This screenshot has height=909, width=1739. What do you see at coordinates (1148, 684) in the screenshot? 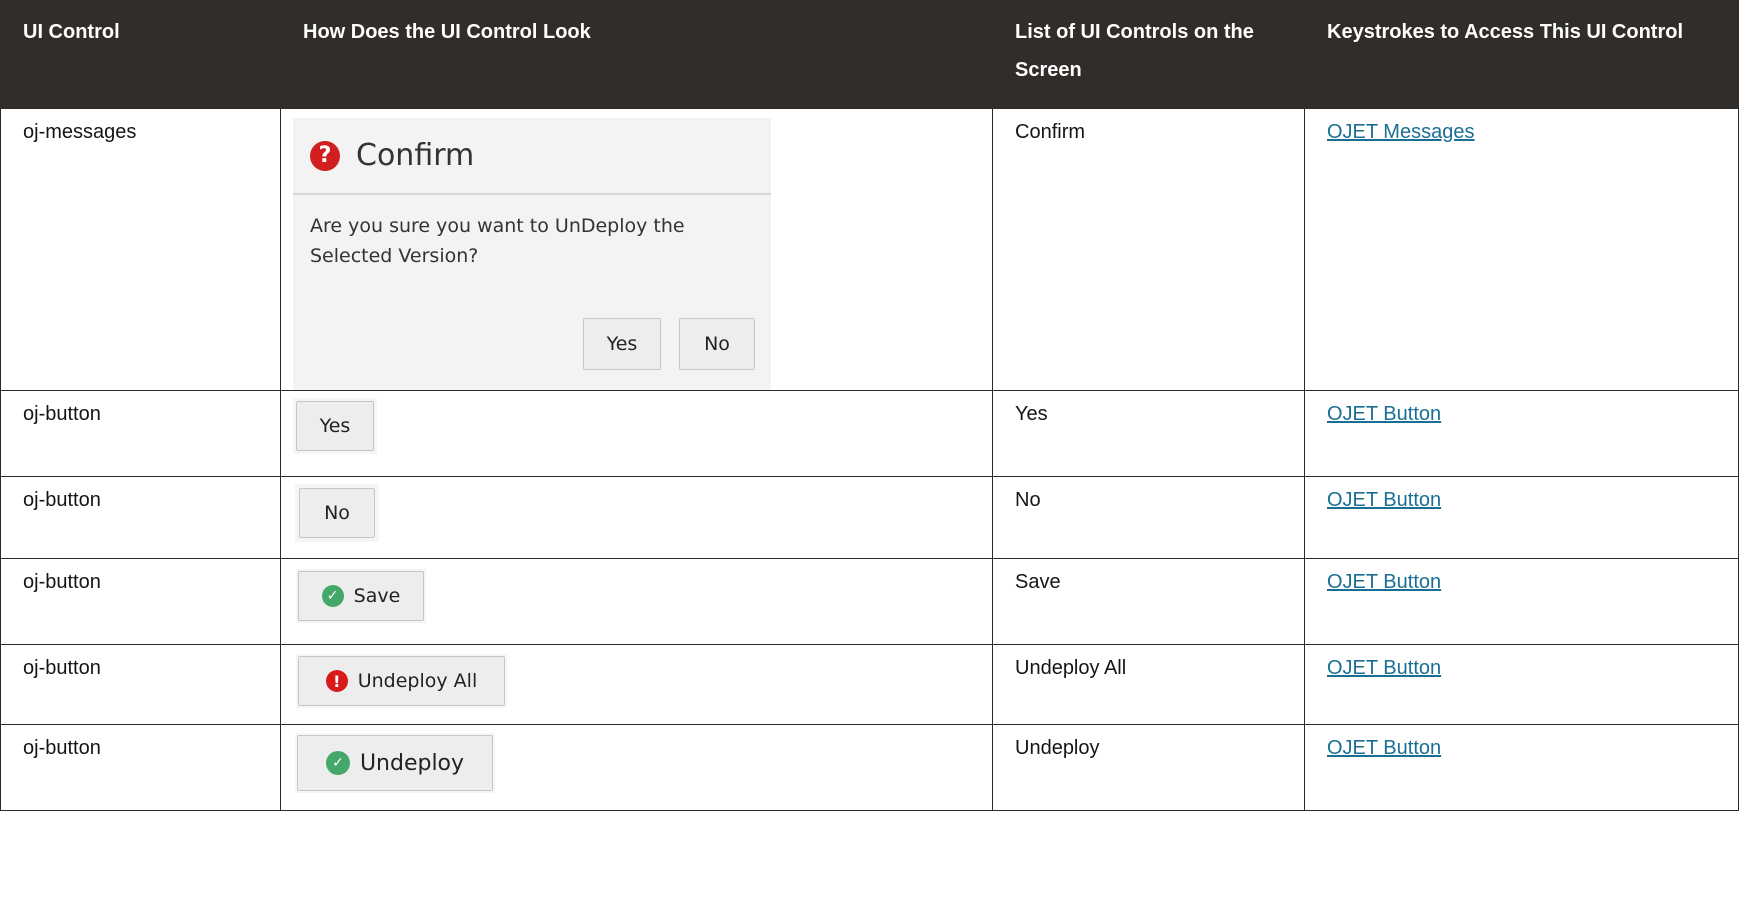
I see `control-list: Undeploy All` at bounding box center [1148, 684].